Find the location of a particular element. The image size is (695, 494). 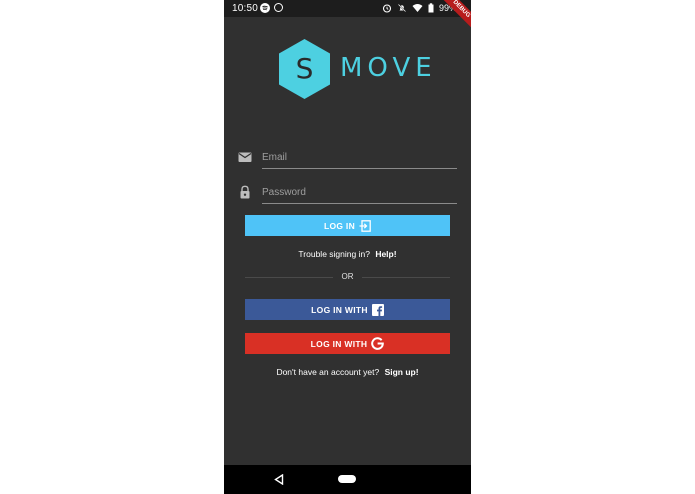

battery-icon is located at coordinates (431, 8).